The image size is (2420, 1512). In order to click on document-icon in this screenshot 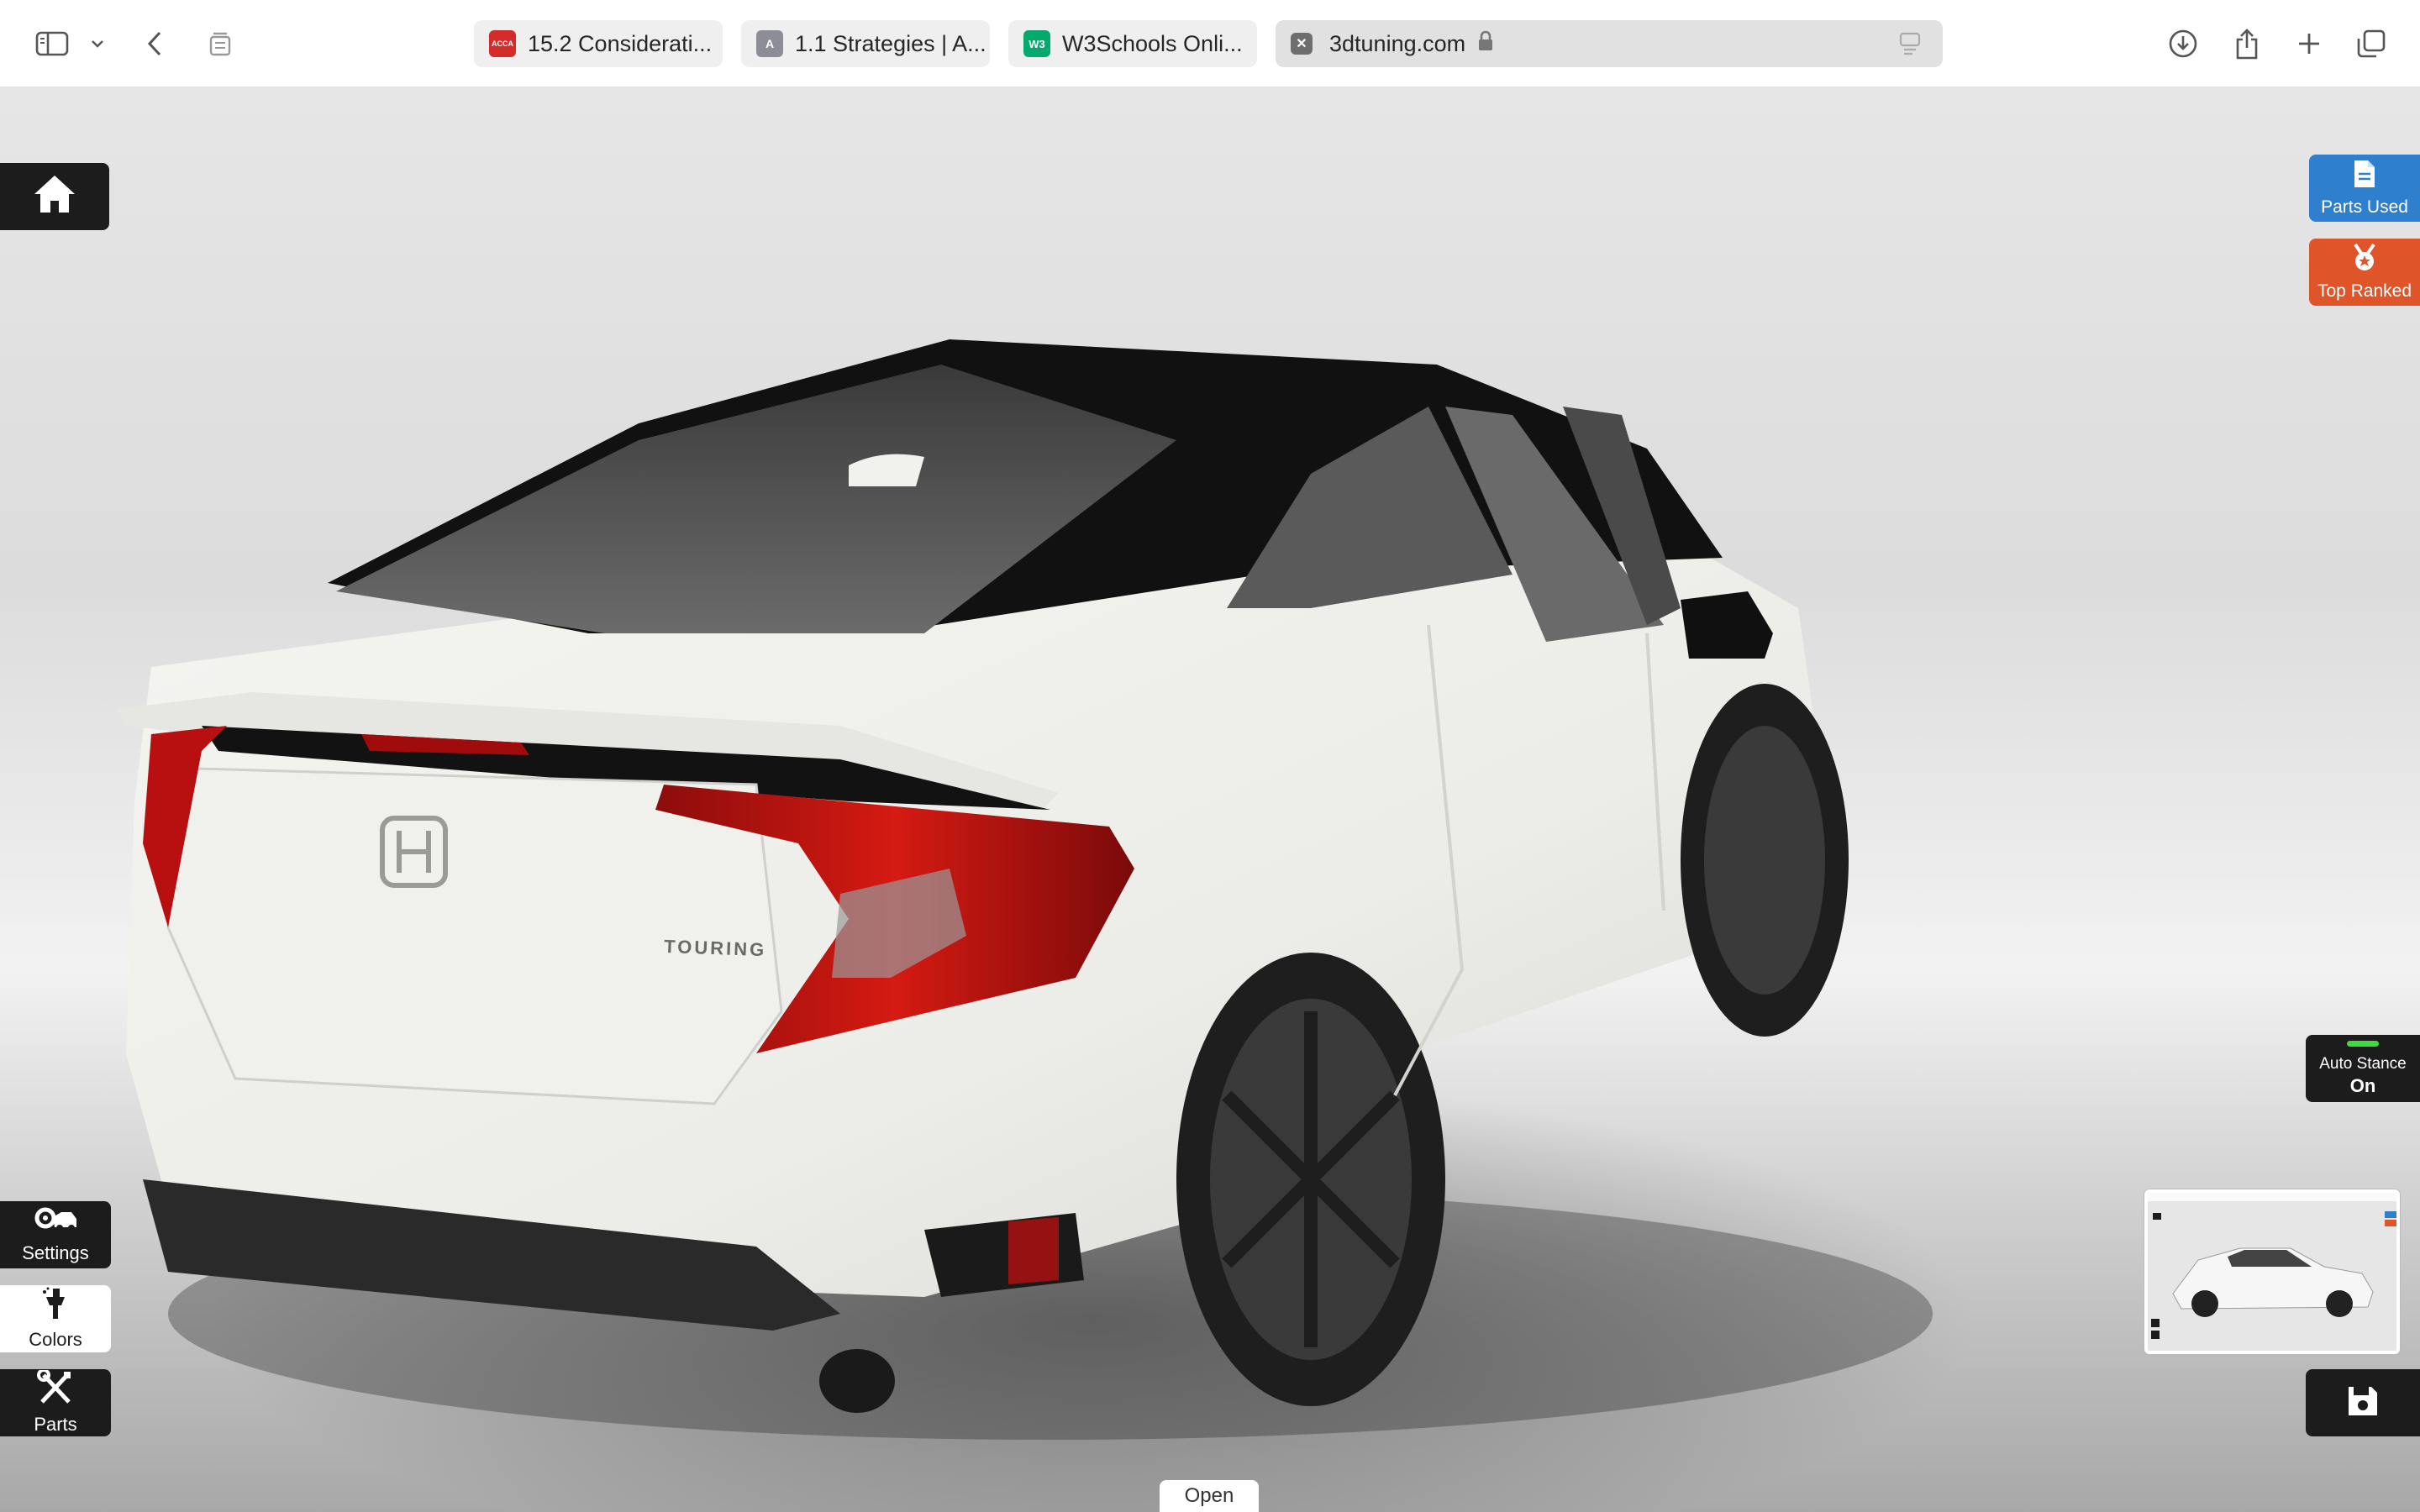, I will do `click(2364, 176)`.